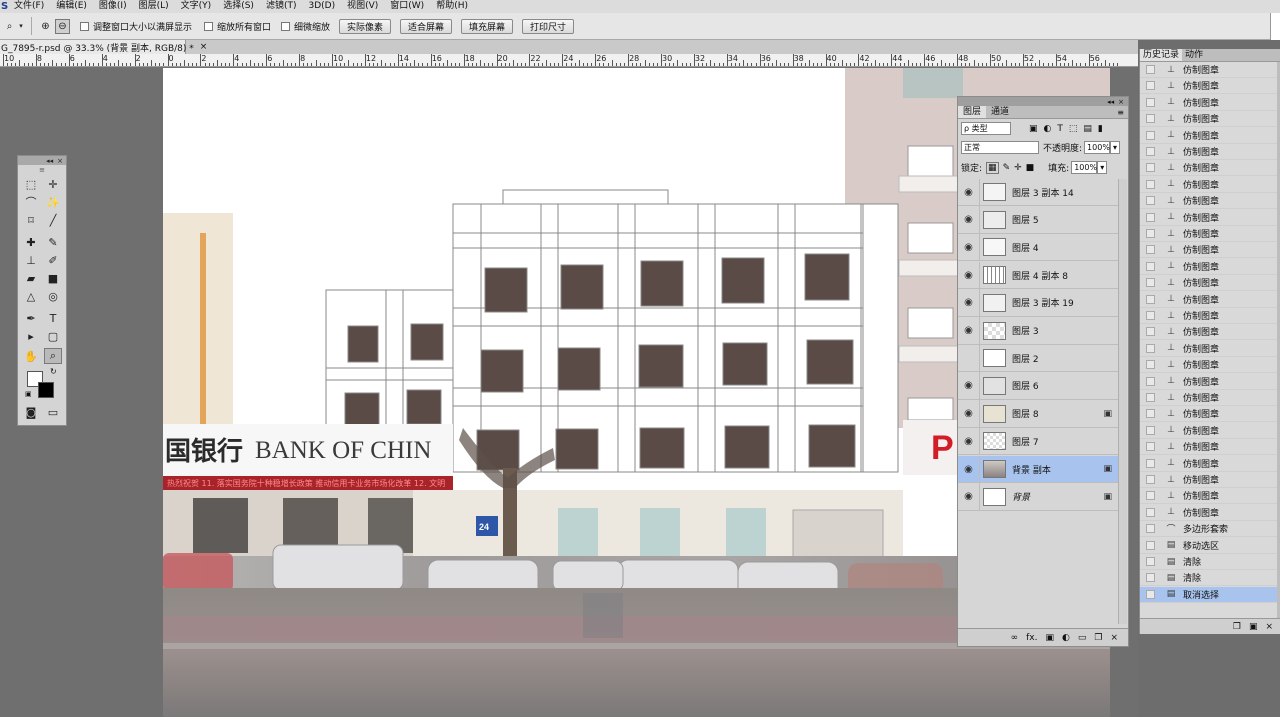  What do you see at coordinates (31, 220) in the screenshot?
I see `crop-tool-icon: ⌑` at bounding box center [31, 220].